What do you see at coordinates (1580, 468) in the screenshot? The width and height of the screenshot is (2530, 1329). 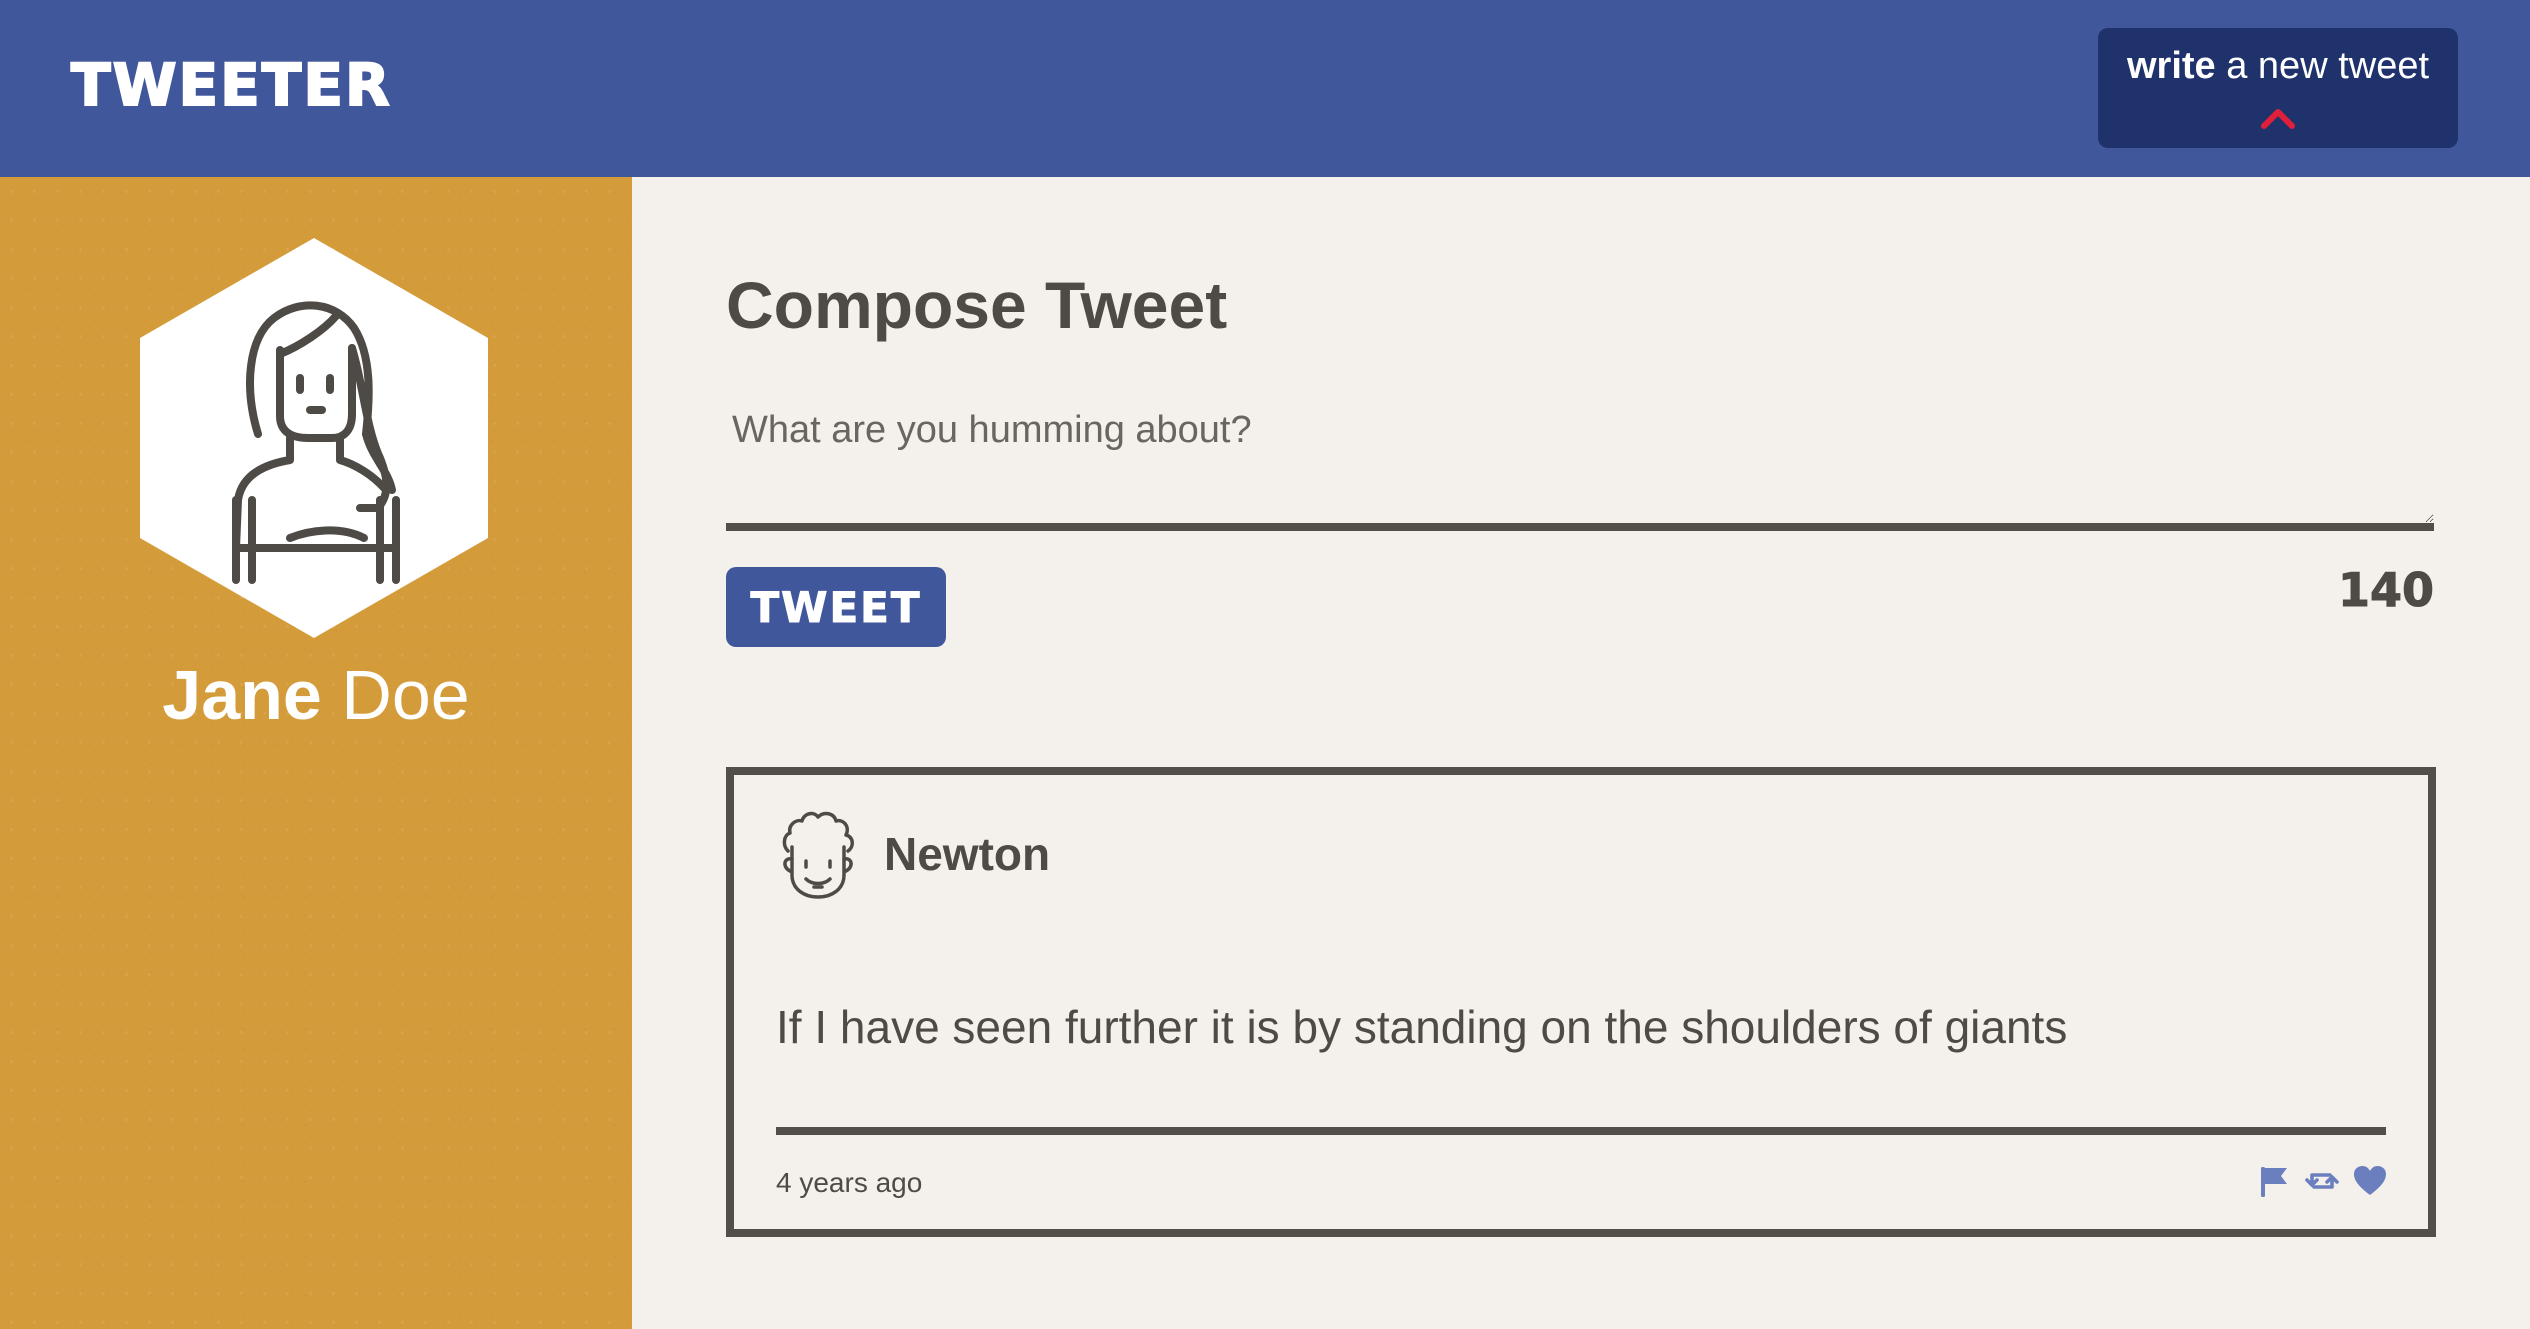 I see `tweet-textarea` at bounding box center [1580, 468].